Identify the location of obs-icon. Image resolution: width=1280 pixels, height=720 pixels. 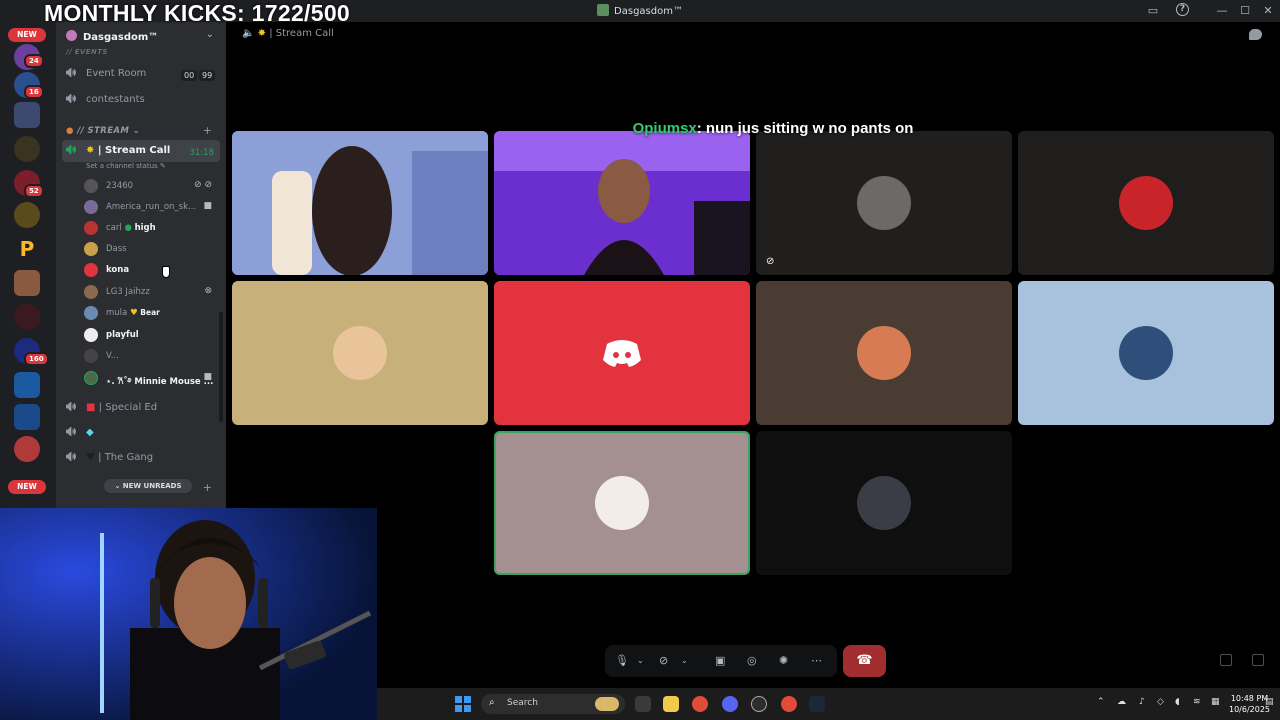
(759, 704).